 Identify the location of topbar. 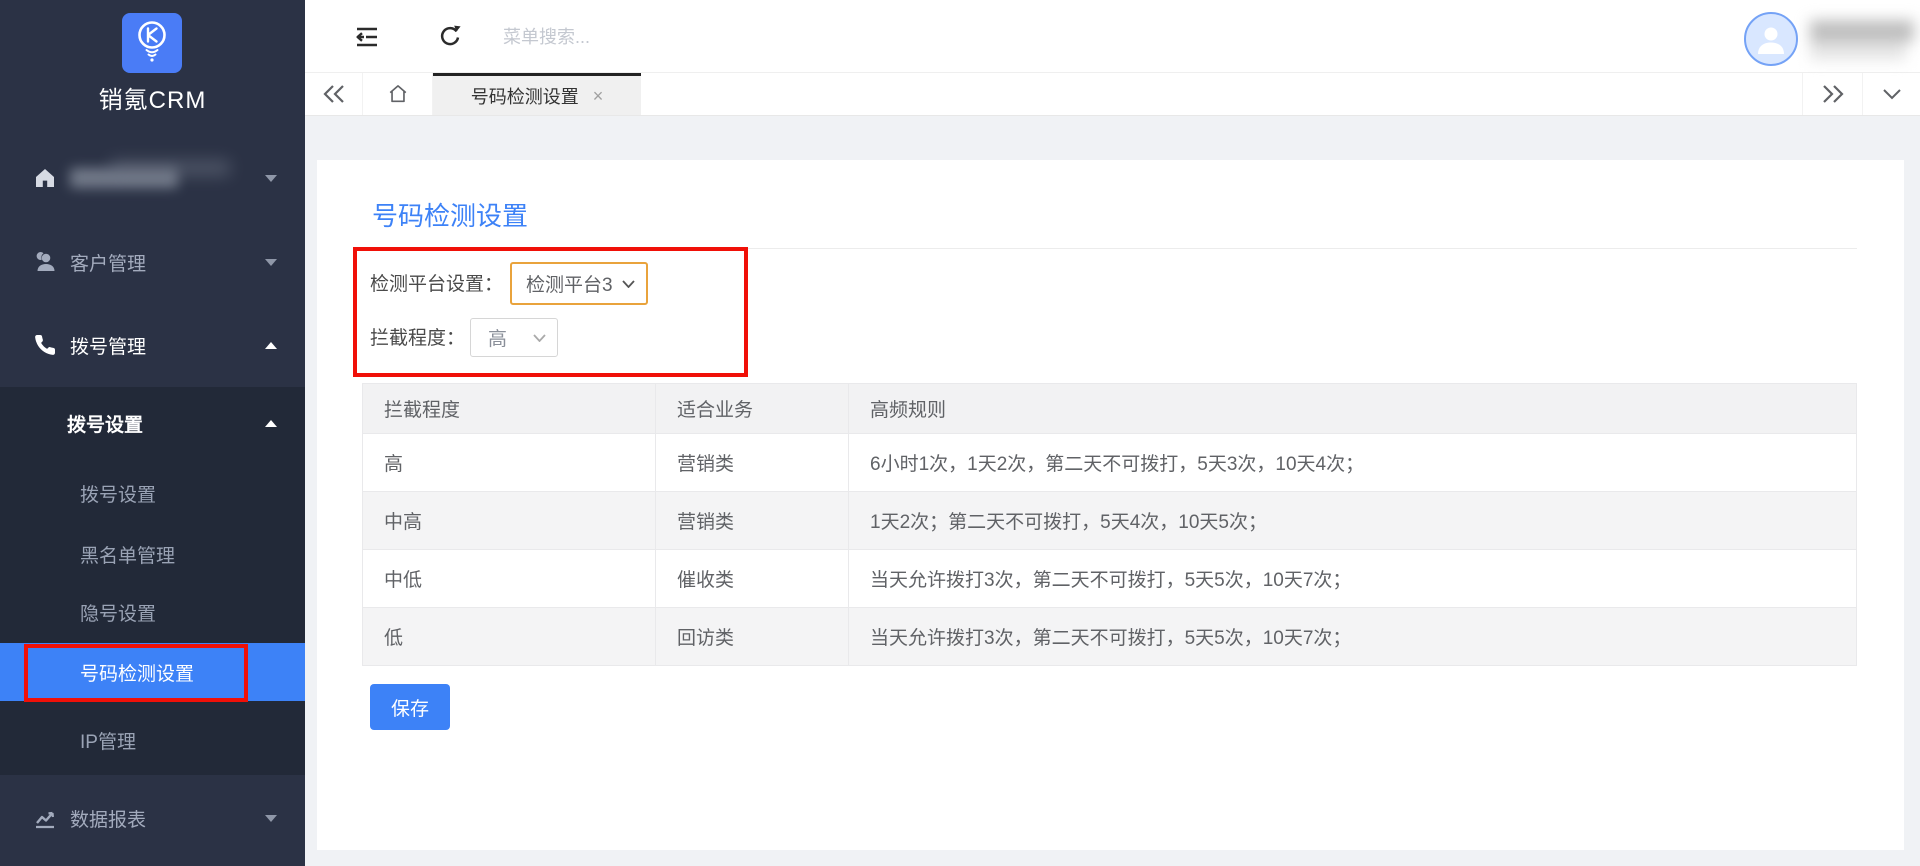
(1112, 36).